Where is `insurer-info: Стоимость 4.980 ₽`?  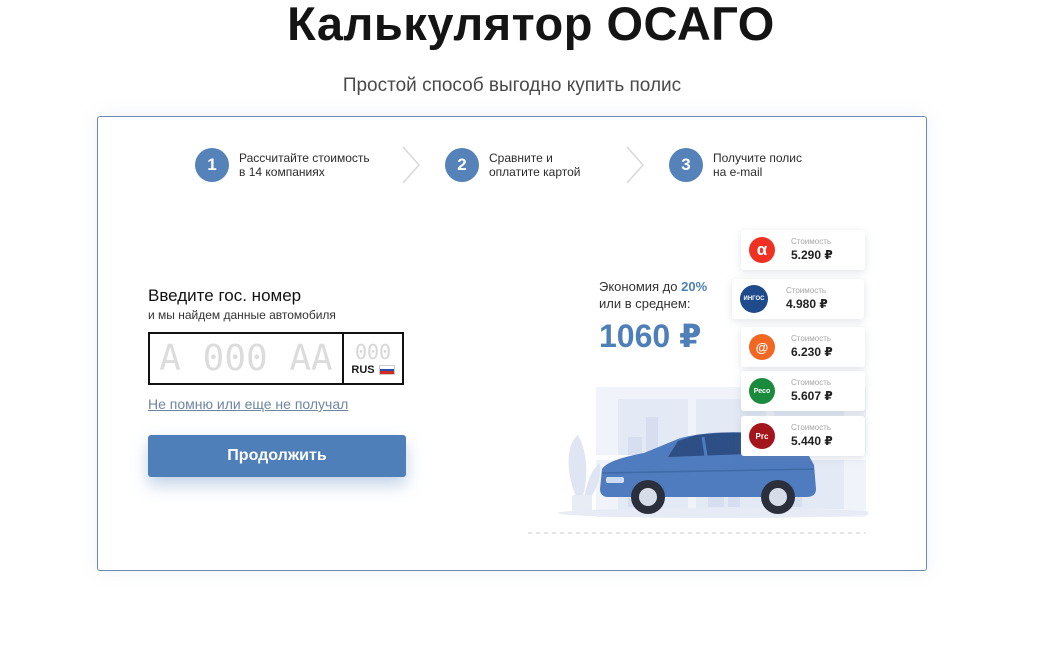 insurer-info: Стоимость 4.980 ₽ is located at coordinates (807, 299).